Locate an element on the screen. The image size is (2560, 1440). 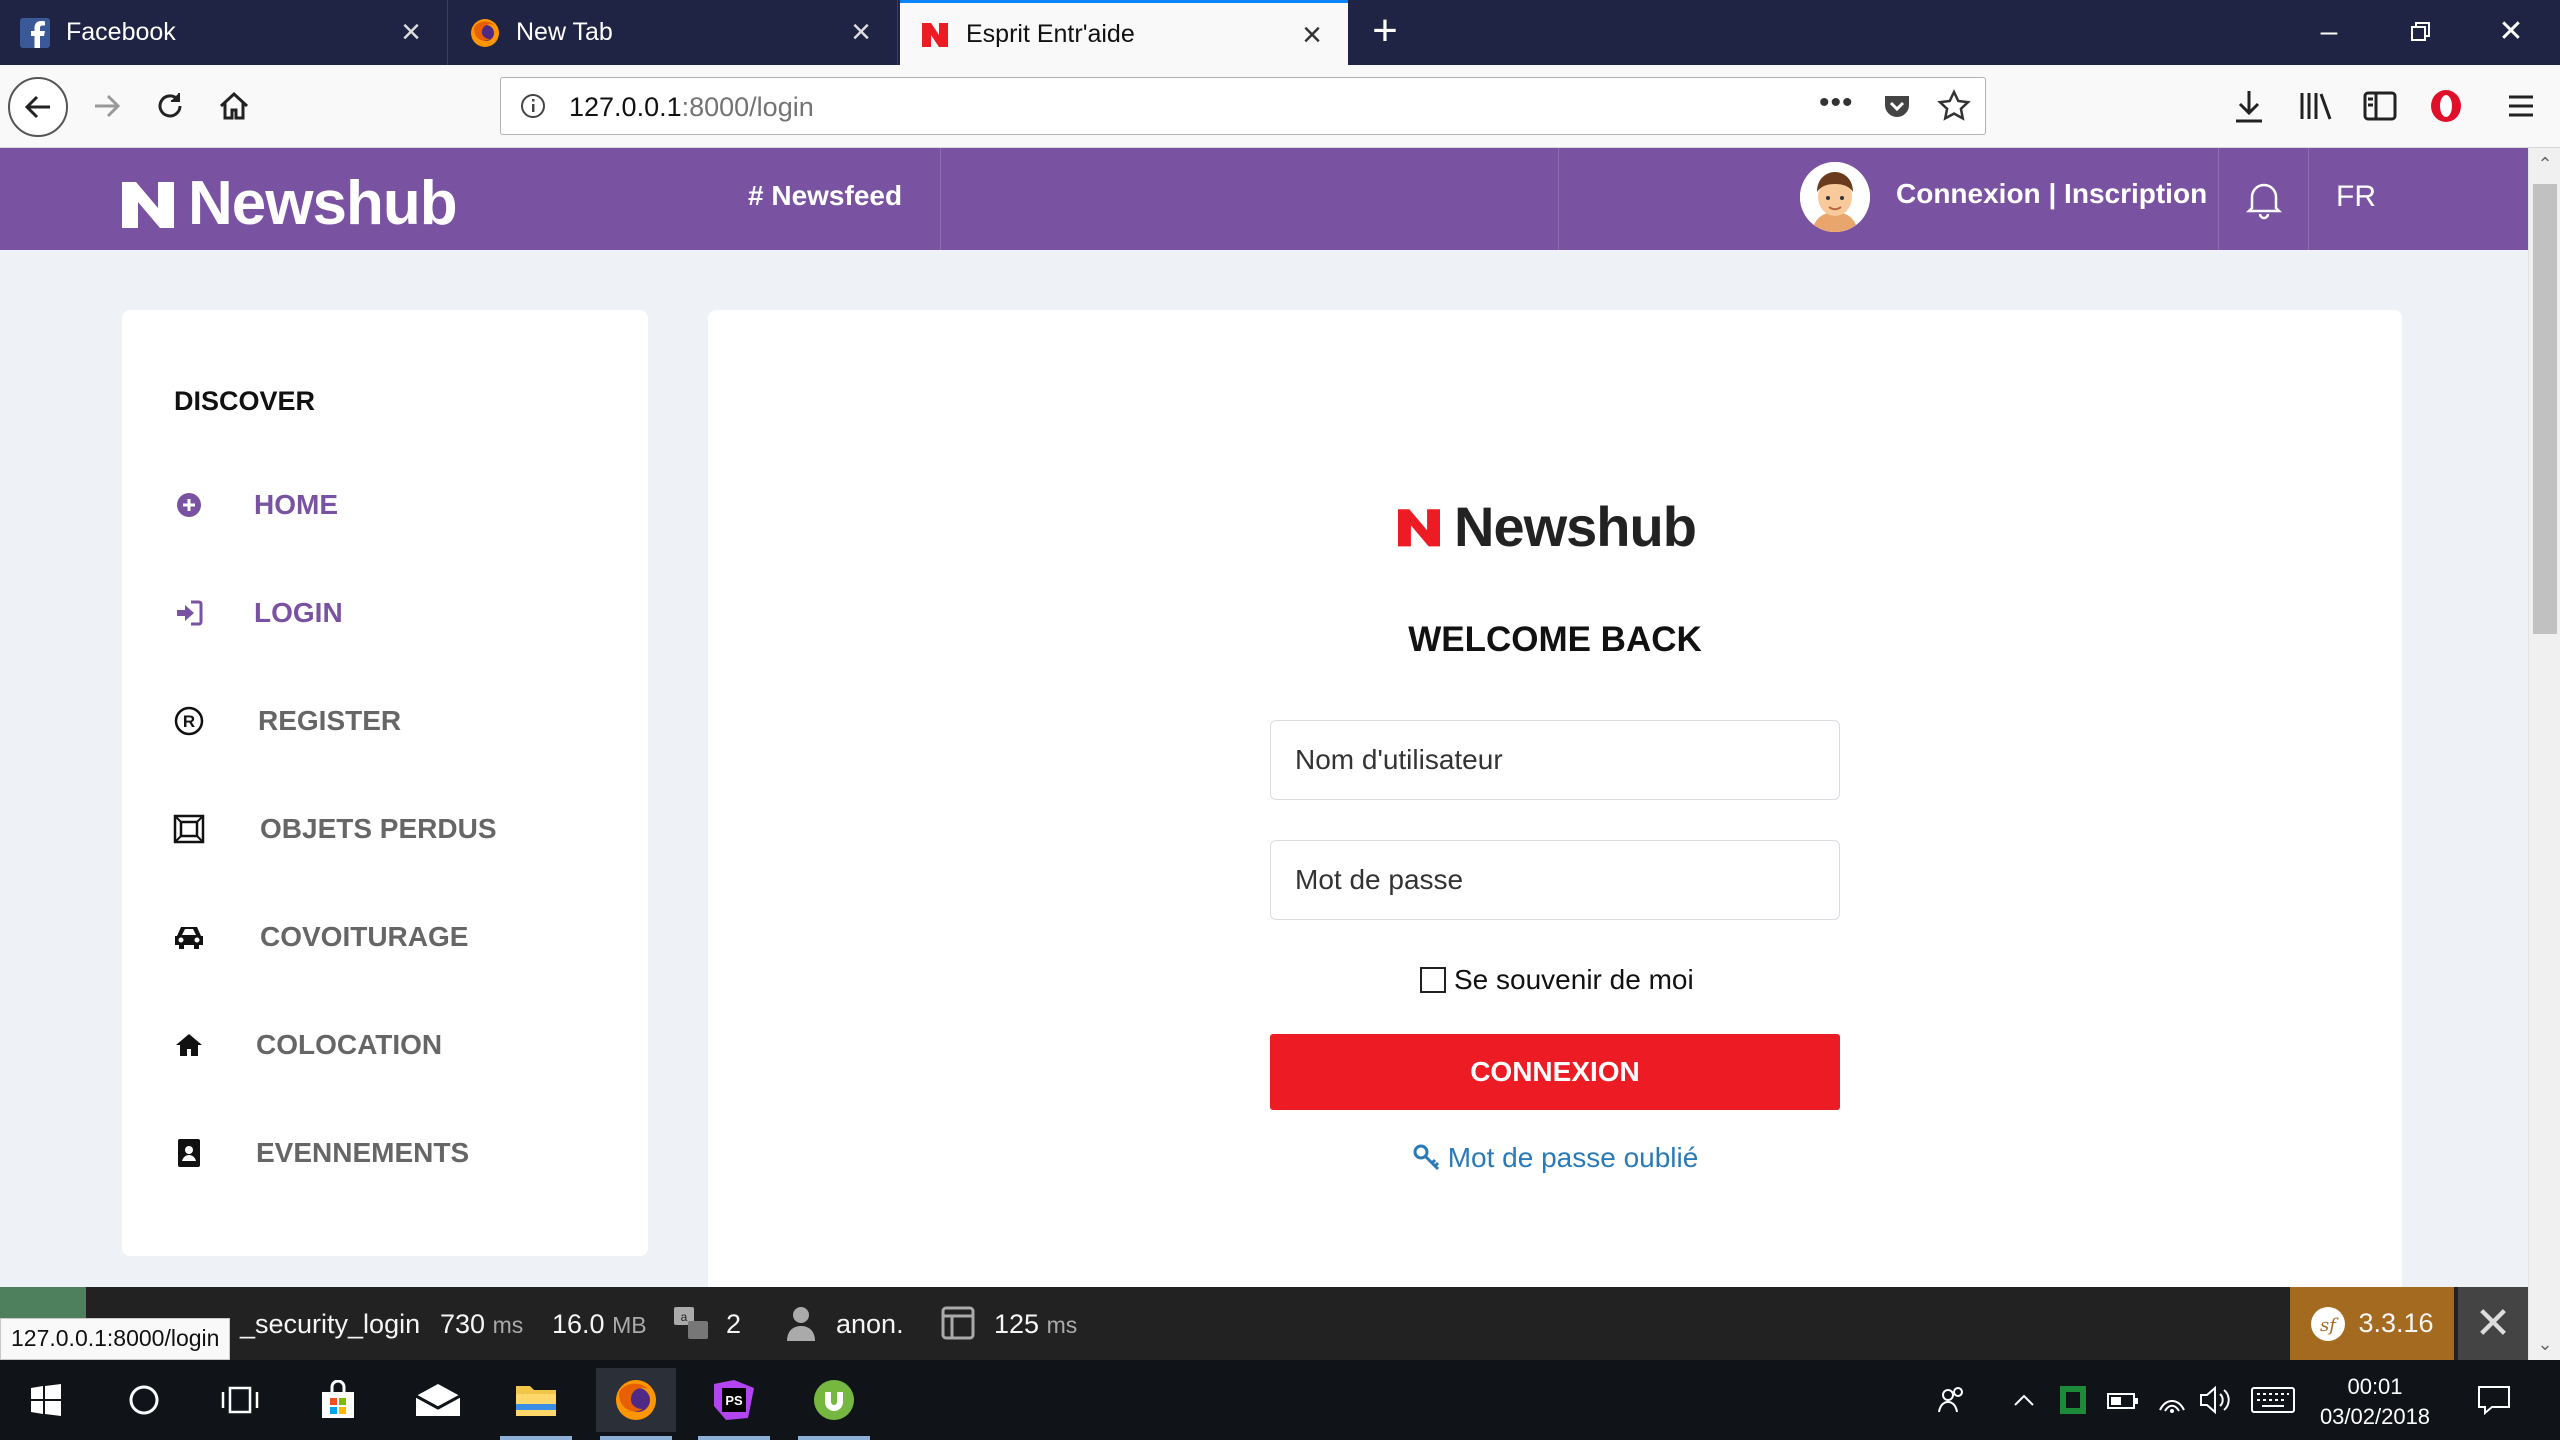
page-actions-icon: ••• is located at coordinates (1836, 103).